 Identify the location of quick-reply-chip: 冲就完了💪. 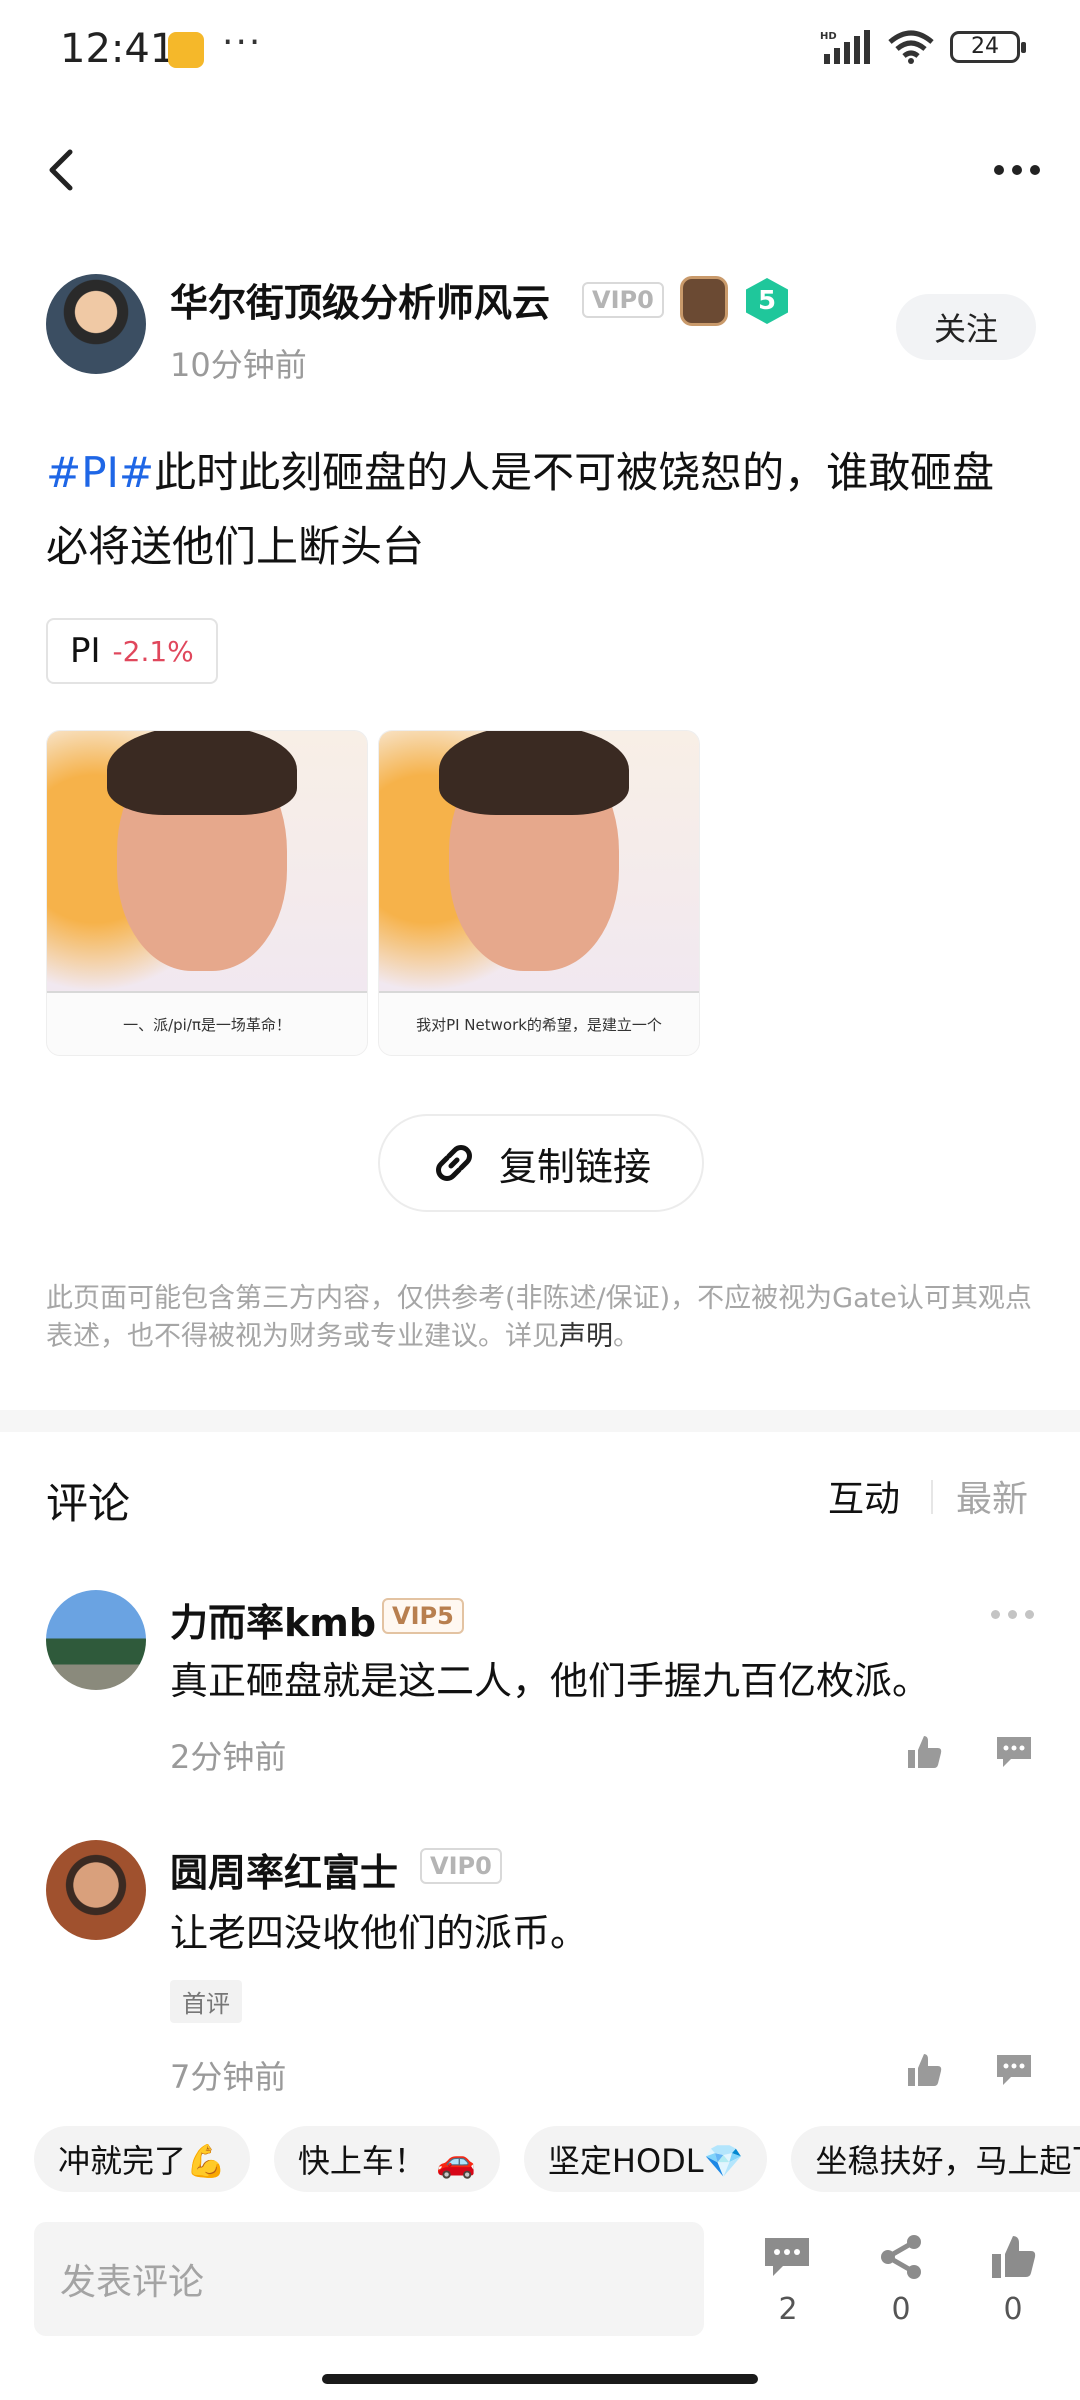
(142, 2159).